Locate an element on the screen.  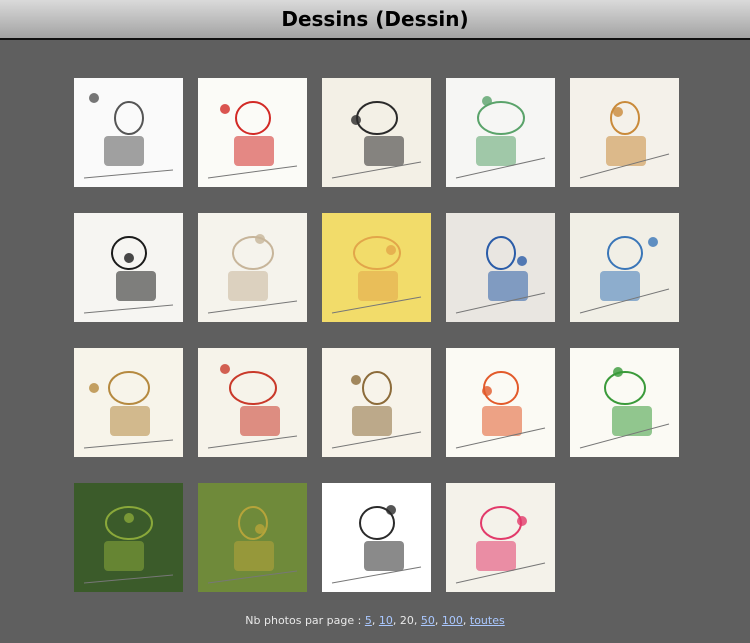
thumbnail-pencil-sketches is located at coordinates (128, 132).